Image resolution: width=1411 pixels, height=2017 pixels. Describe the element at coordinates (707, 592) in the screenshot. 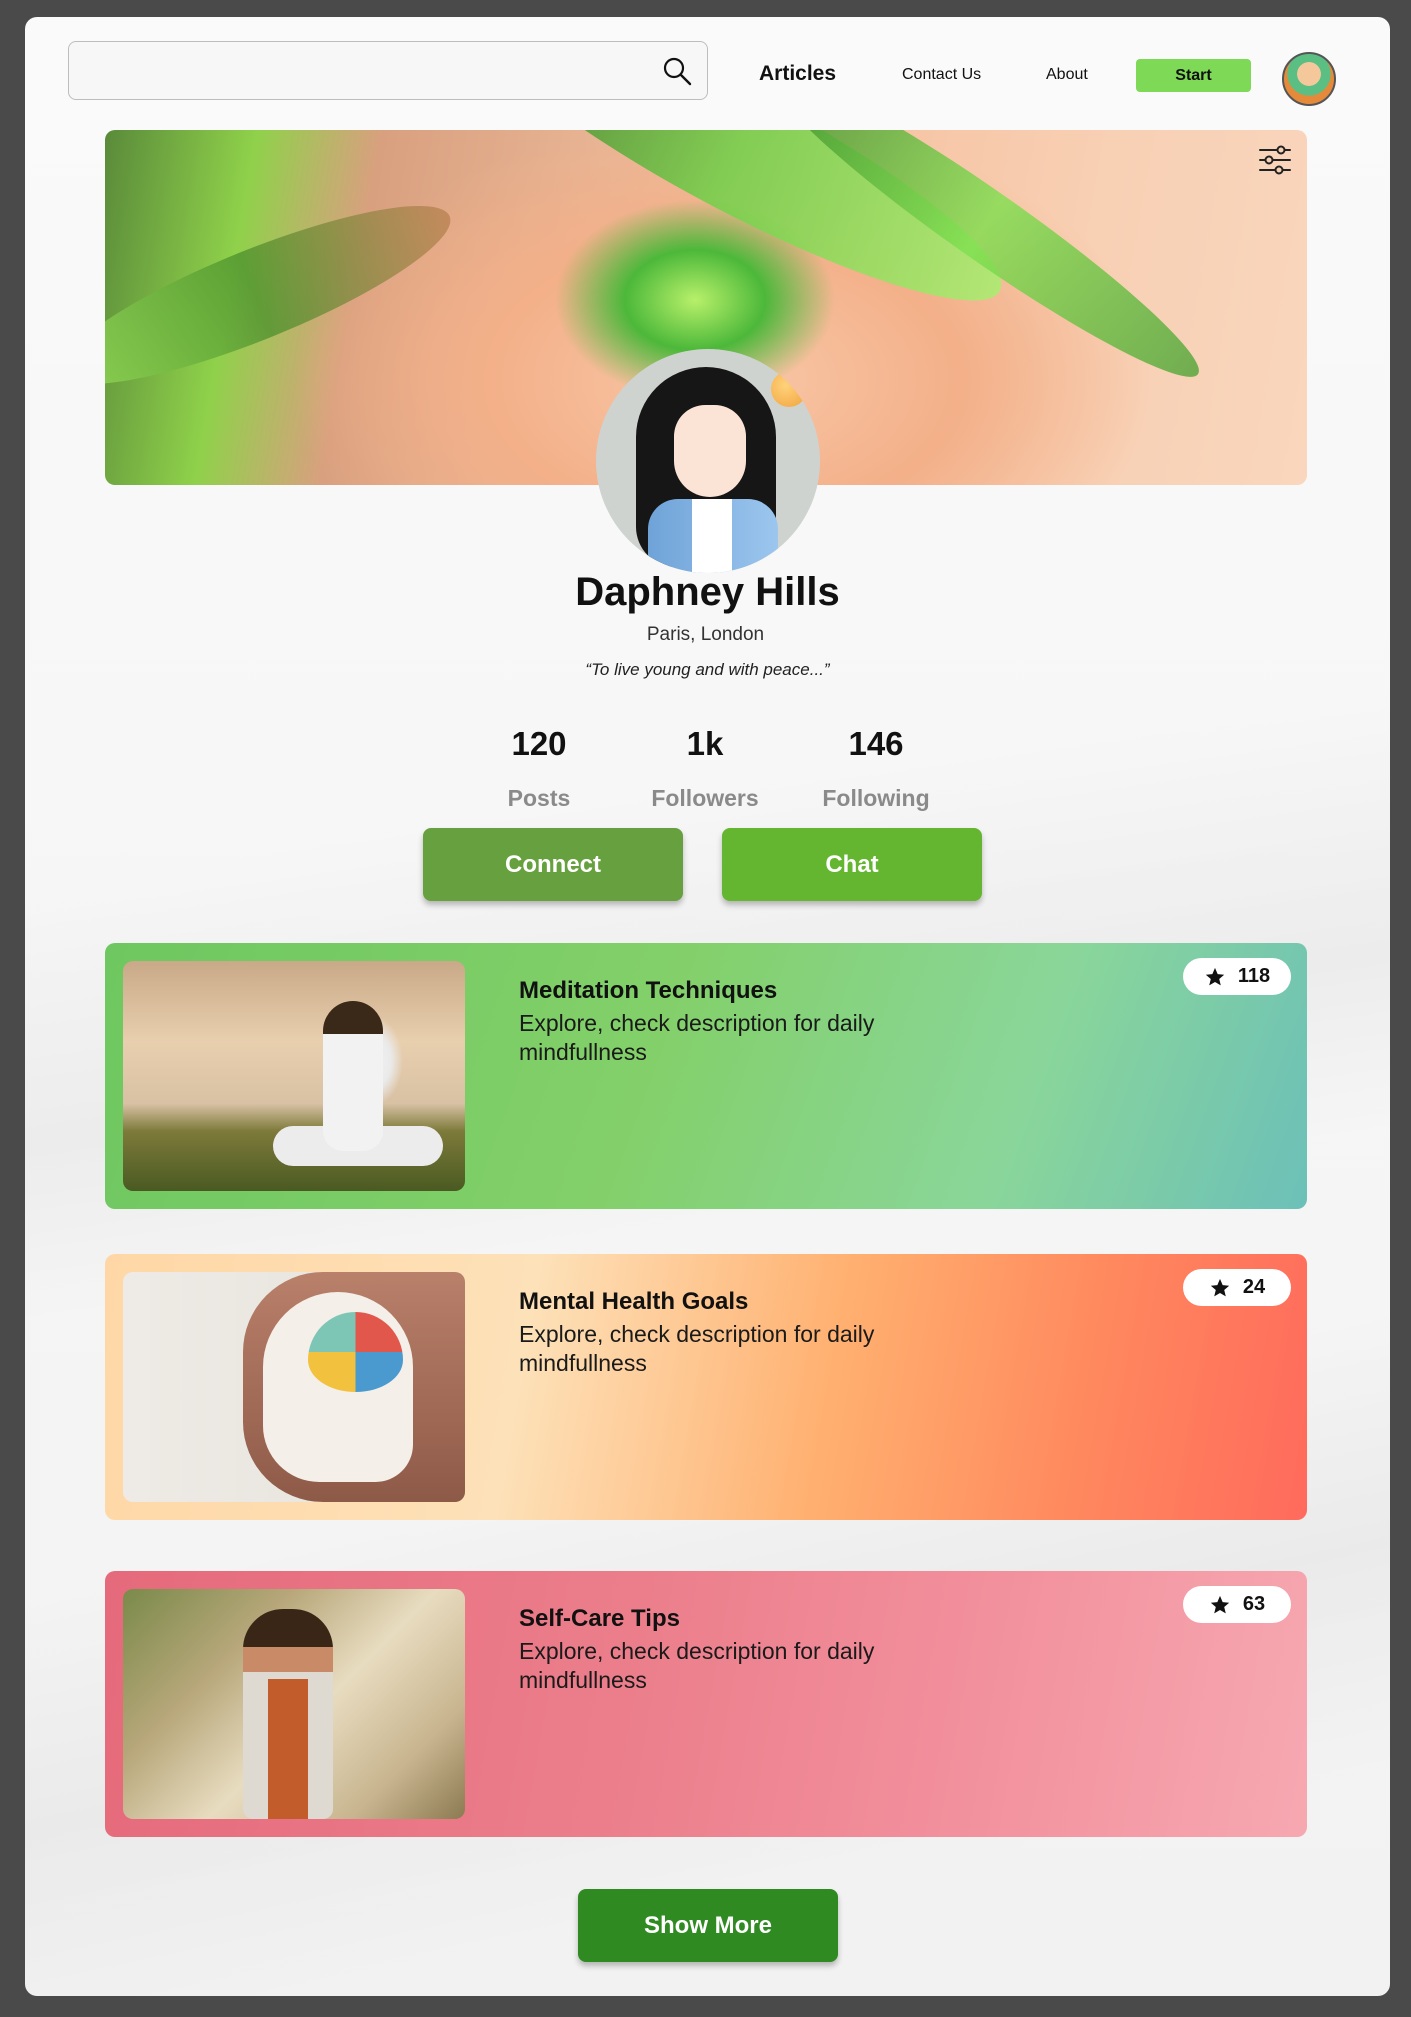

I see `profile-name: Daphney Hills` at that location.